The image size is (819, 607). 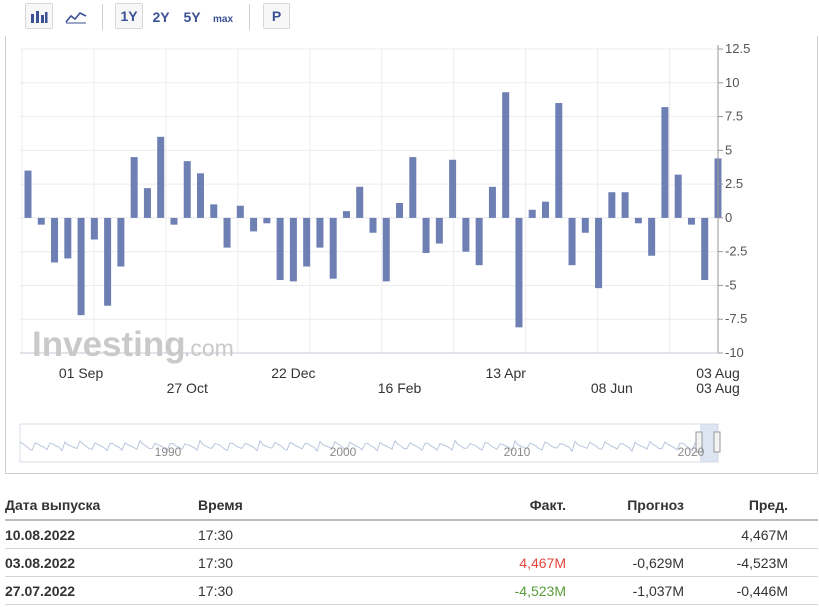 What do you see at coordinates (40, 590) in the screenshot?
I see `row-date: 27.07.2022` at bounding box center [40, 590].